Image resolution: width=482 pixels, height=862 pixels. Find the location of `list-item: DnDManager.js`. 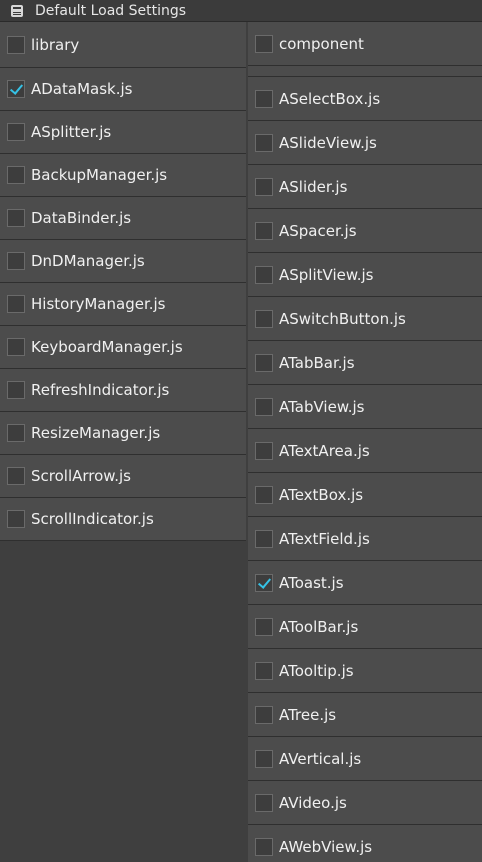

list-item: DnDManager.js is located at coordinates (123, 261).